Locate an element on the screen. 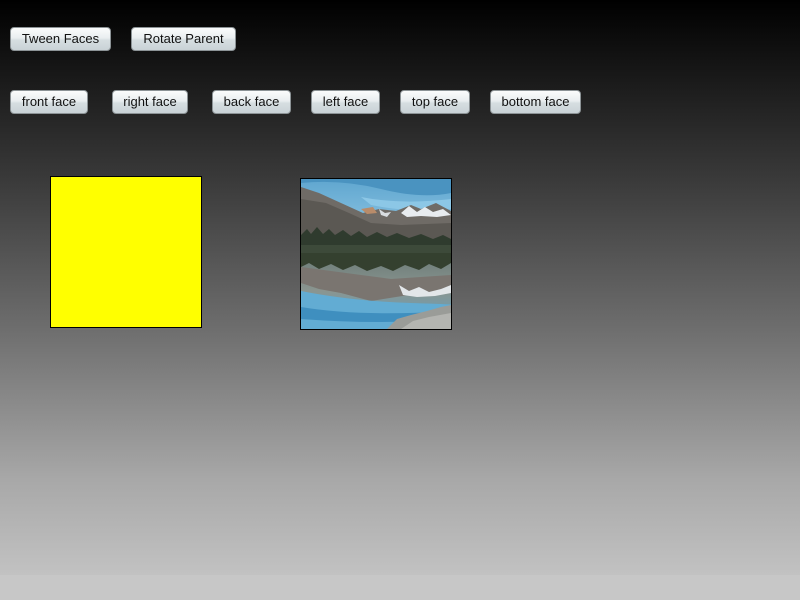 This screenshot has width=800, height=600. top-face-button: top face is located at coordinates (435, 102).